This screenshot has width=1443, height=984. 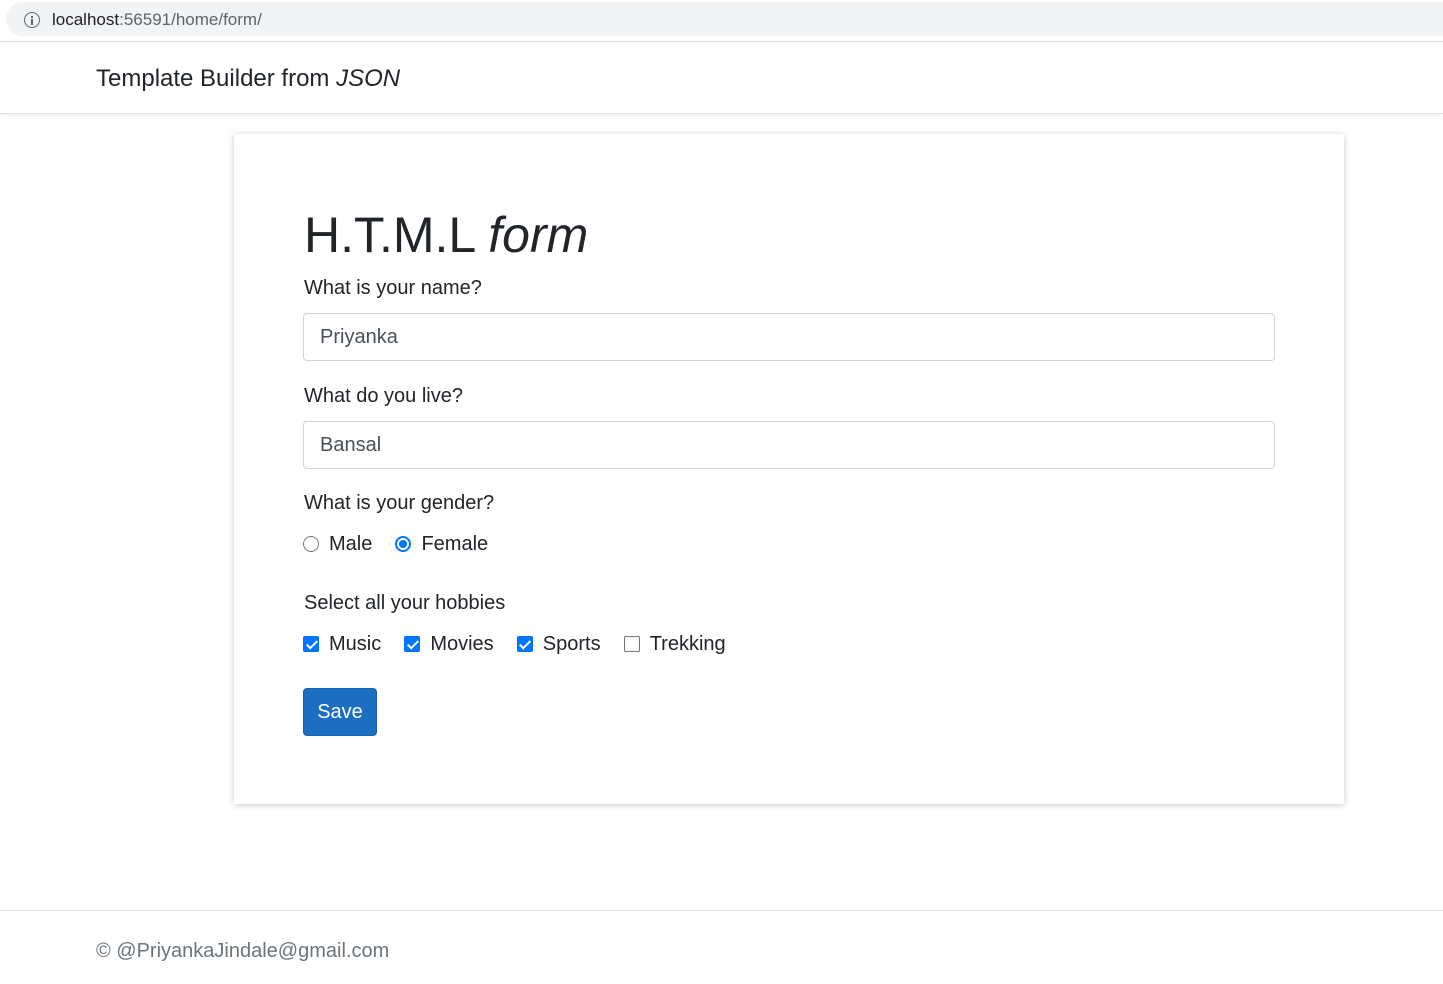 I want to click on trekking-checkbox, so click(x=631, y=644).